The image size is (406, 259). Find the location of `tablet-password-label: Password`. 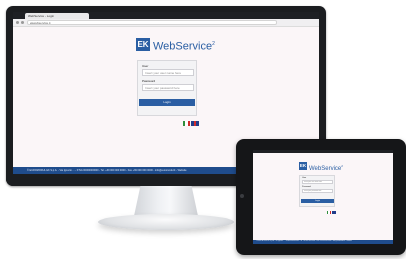

tablet-password-label: Password is located at coordinates (306, 187).